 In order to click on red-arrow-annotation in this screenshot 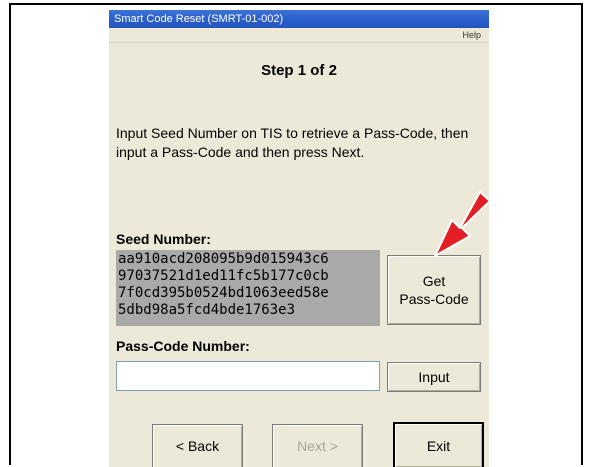, I will do `click(462, 224)`.